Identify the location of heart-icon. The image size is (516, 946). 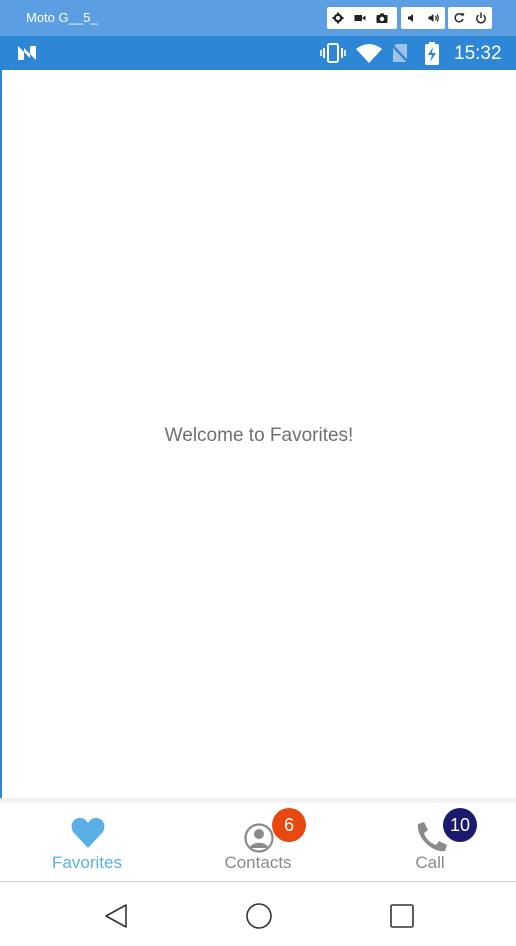
(88, 833).